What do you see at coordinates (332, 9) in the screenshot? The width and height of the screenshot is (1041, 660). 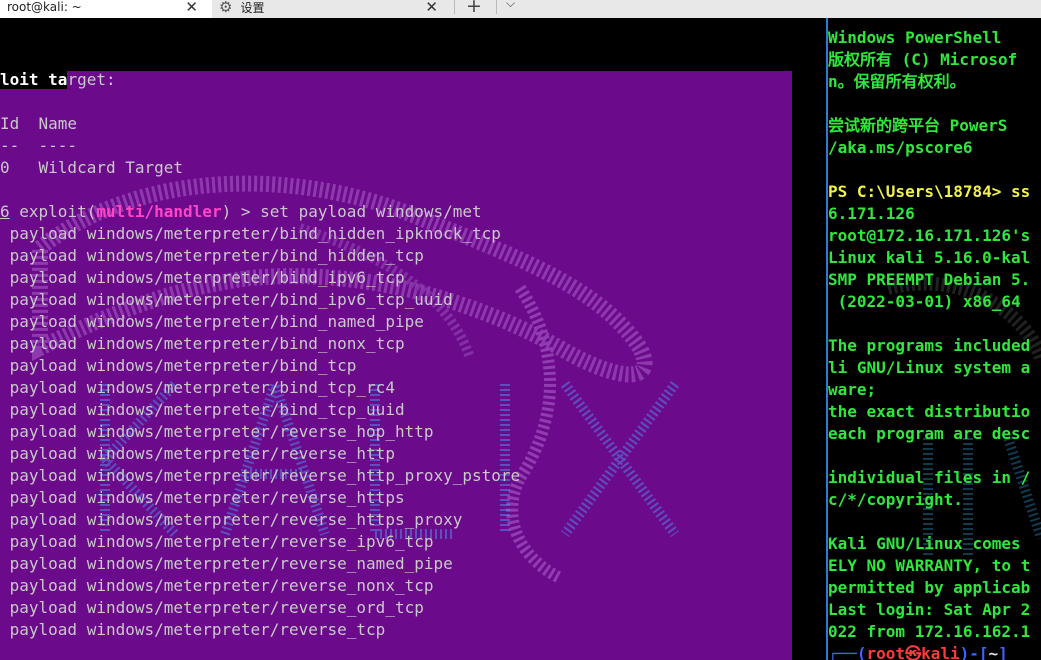 I see `tab-settings: ⚙ 设置 ✕` at bounding box center [332, 9].